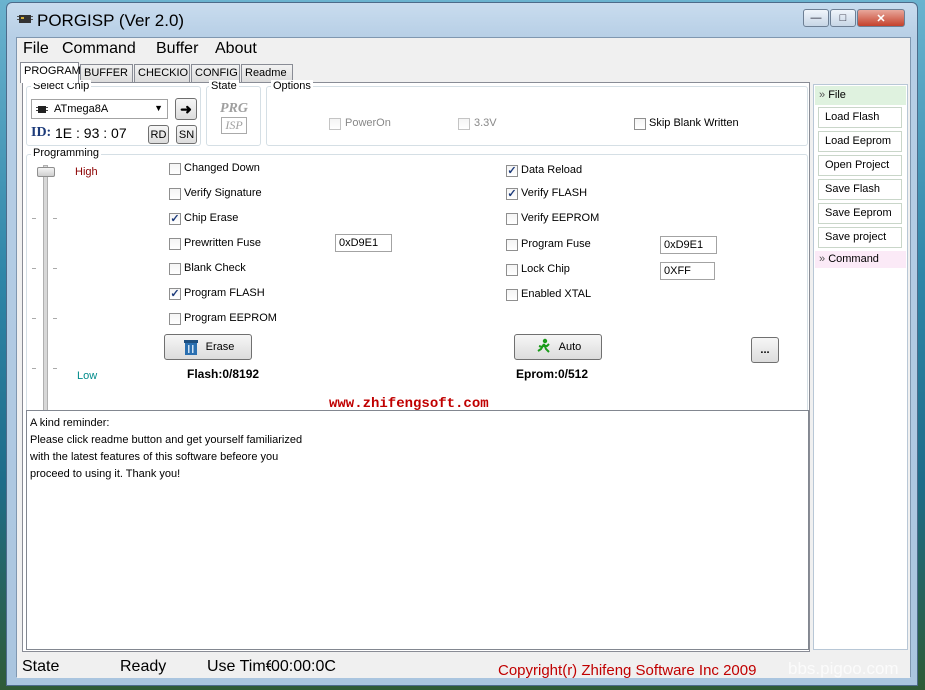 Image resolution: width=925 pixels, height=690 pixels. What do you see at coordinates (175, 269) in the screenshot?
I see `blank-check-checkbox` at bounding box center [175, 269].